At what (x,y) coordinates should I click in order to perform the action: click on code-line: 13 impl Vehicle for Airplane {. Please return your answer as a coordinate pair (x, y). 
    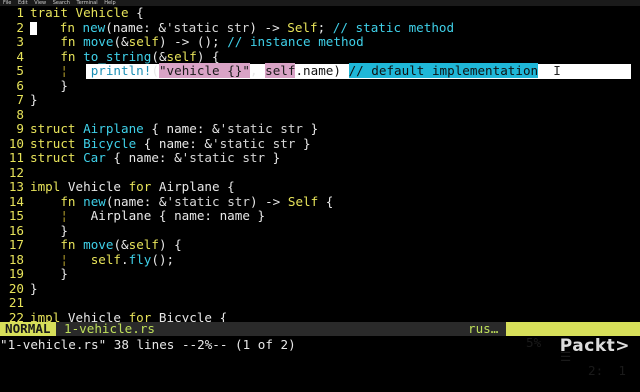
    Looking at the image, I should click on (320, 187).